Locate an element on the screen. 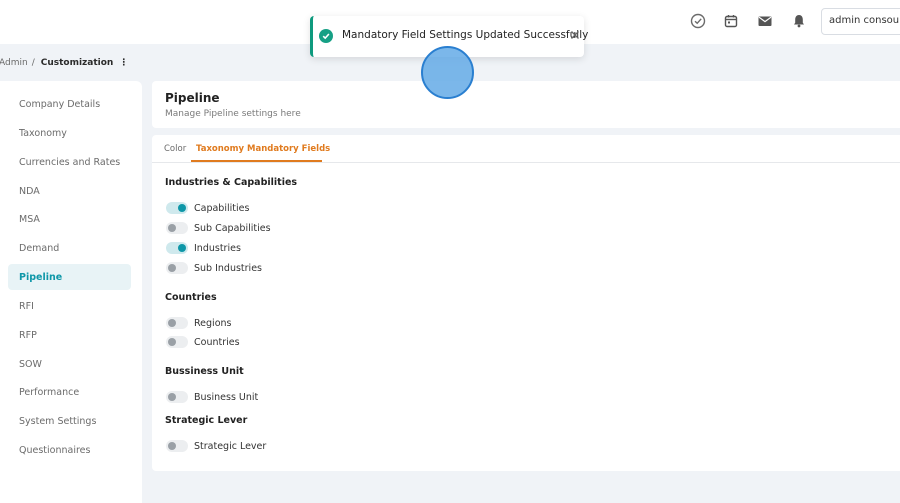 The height and width of the screenshot is (503, 900). sidebar-item-label: SOW is located at coordinates (30, 364).